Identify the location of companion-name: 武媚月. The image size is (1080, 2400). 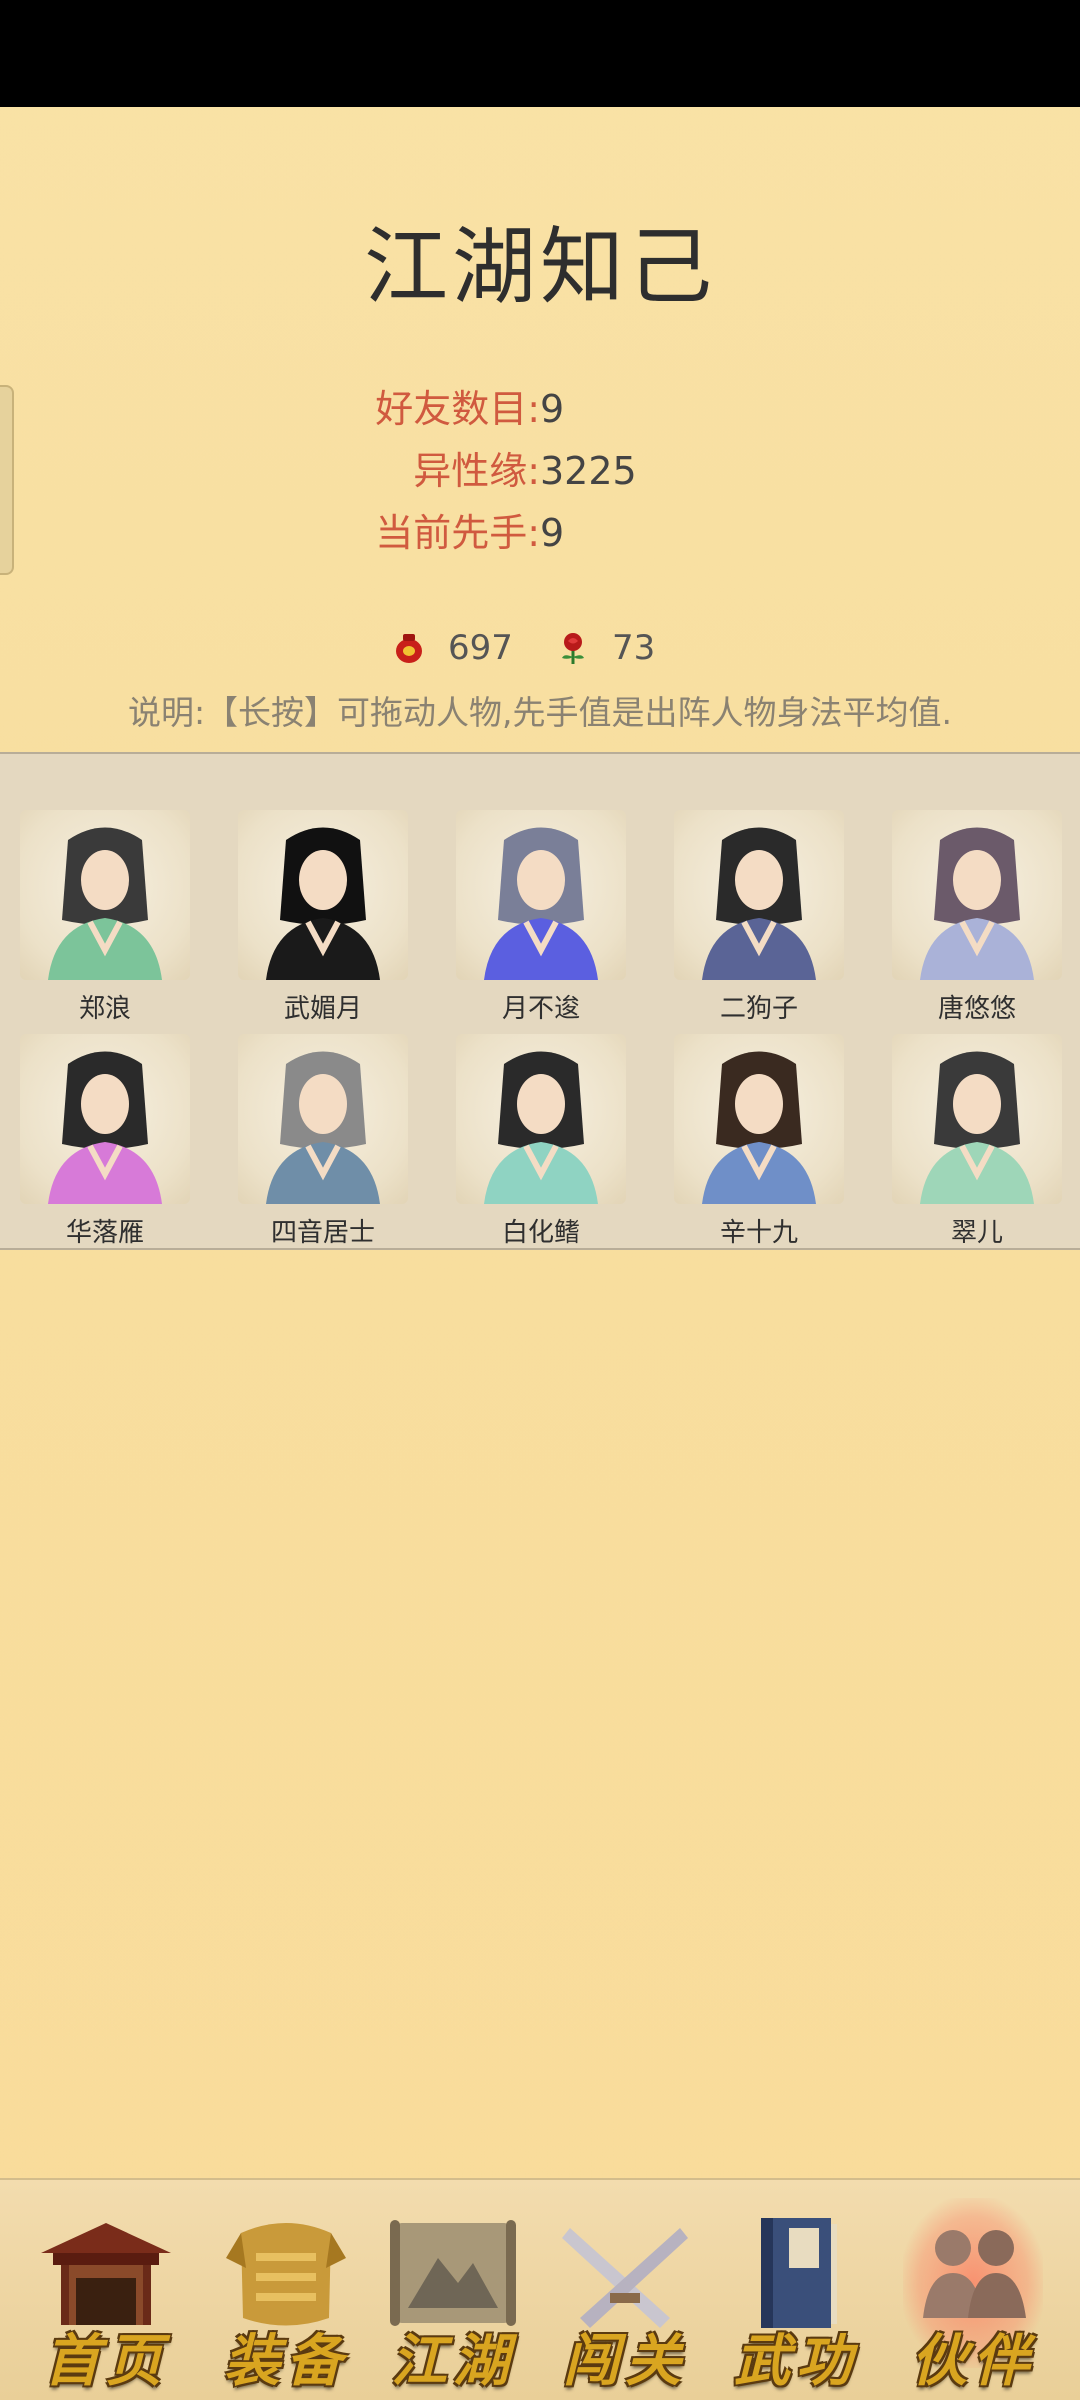
(322, 1009).